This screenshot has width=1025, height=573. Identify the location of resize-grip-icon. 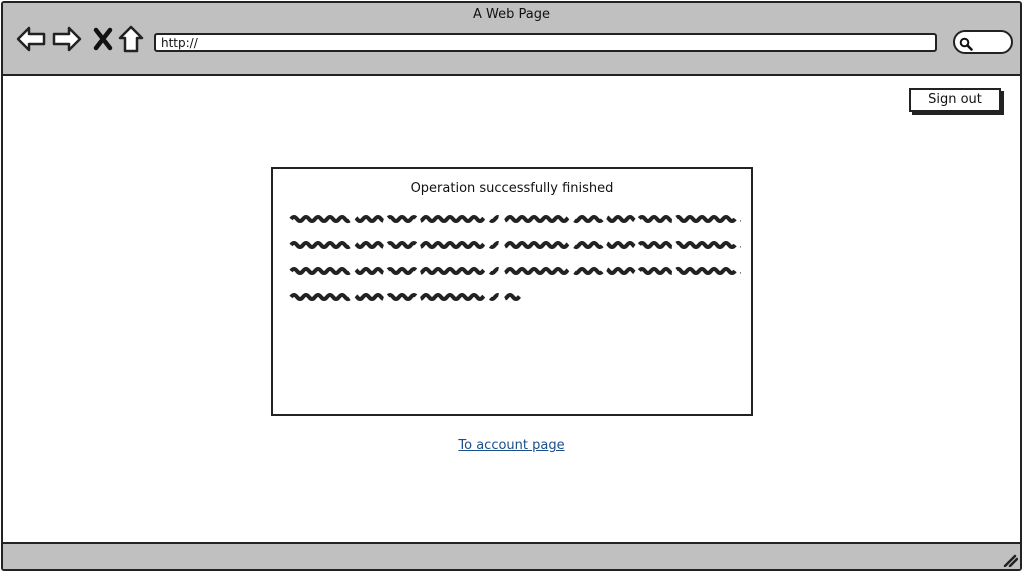
(1010, 560).